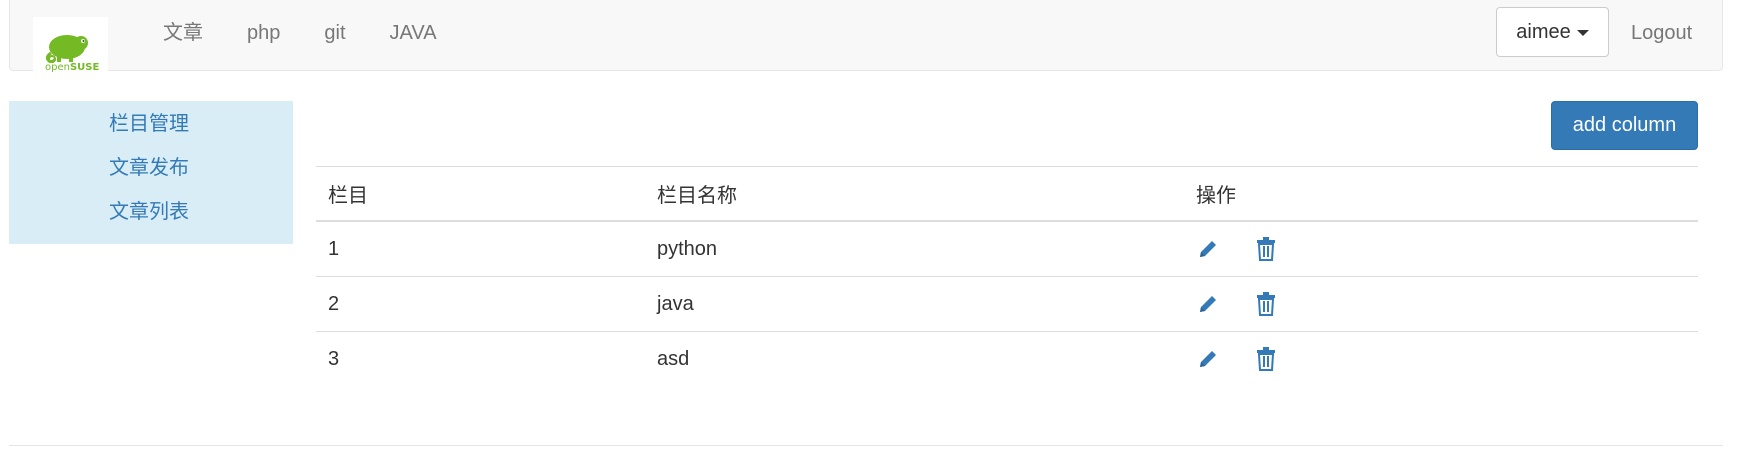 The height and width of the screenshot is (450, 1746). I want to click on sidebar-item-column-management: 栏目管理, so click(149, 124).